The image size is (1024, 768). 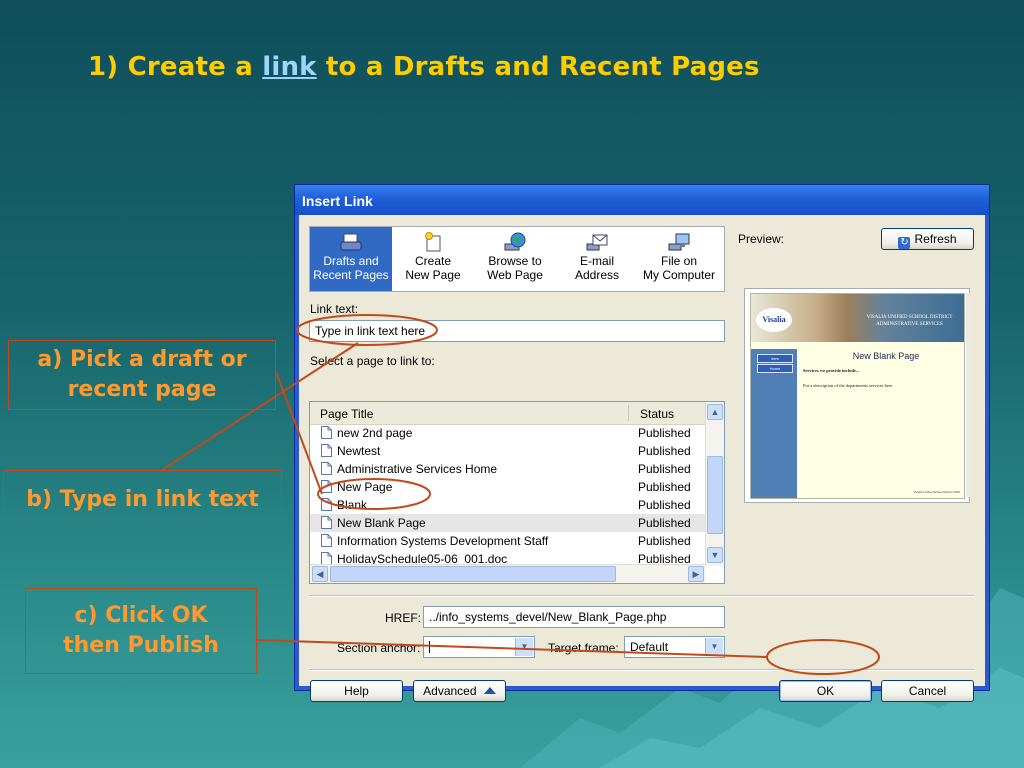 What do you see at coordinates (459, 691) in the screenshot?
I see `advanced-button: Advanced` at bounding box center [459, 691].